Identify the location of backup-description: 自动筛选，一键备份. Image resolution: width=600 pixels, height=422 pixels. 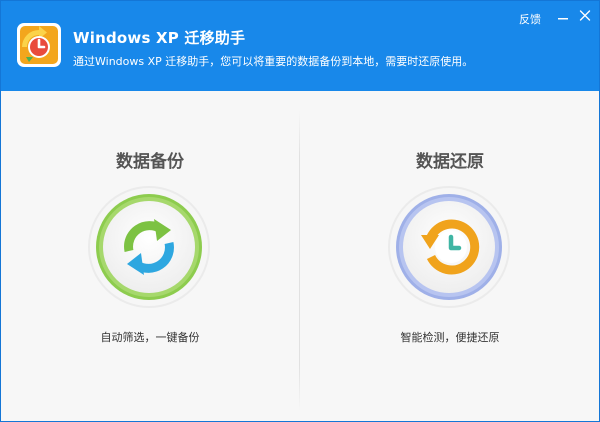
(150, 337).